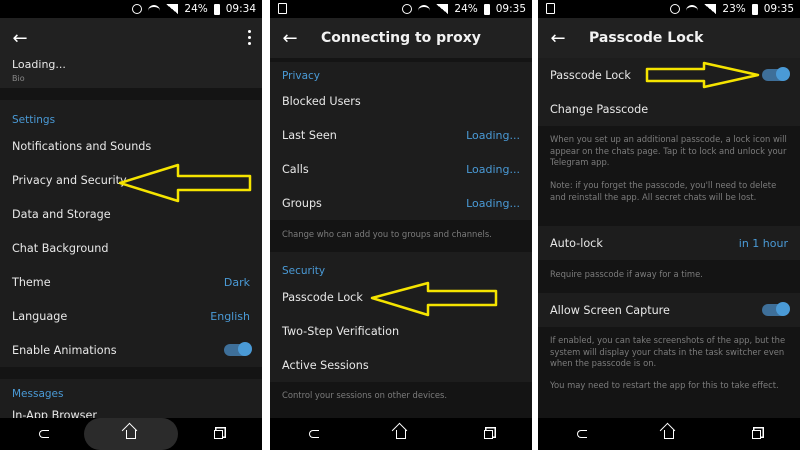 Image resolution: width=800 pixels, height=450 pixels. I want to click on settings-item-label: Language, so click(40, 316).